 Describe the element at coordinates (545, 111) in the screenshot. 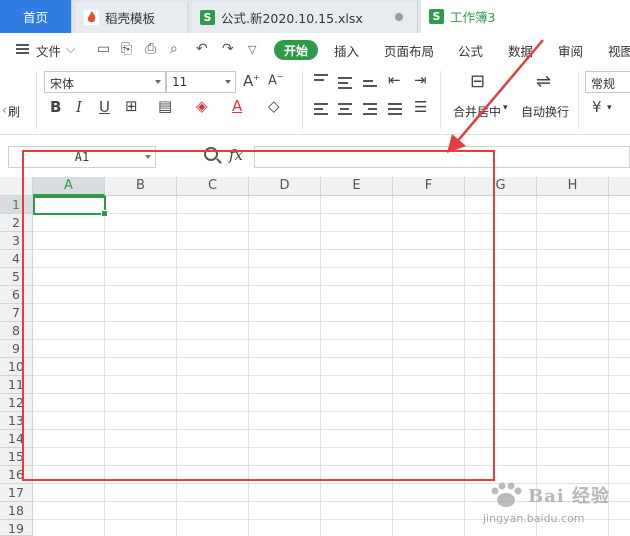

I see `wrap-text-button: 自动换行` at that location.